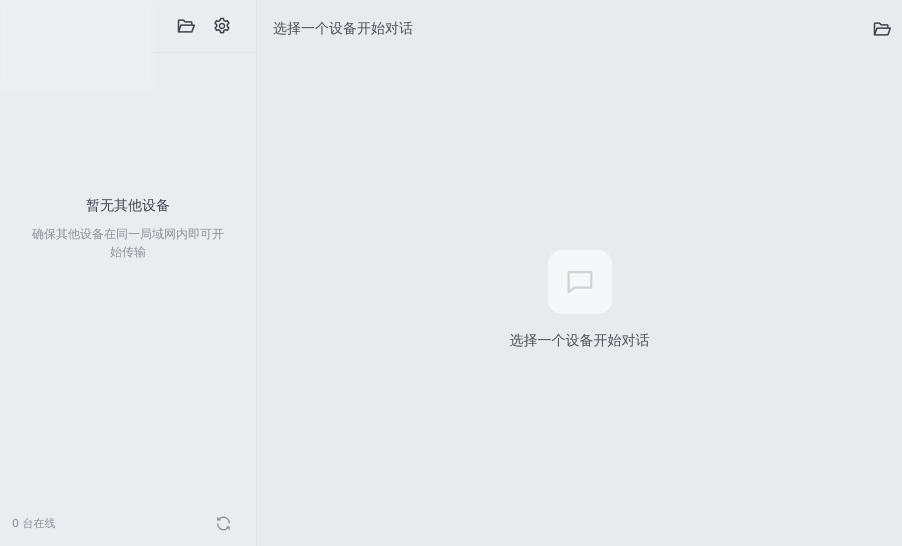 This screenshot has height=546, width=902. I want to click on empty-title: 暂无其他设备, so click(128, 206).